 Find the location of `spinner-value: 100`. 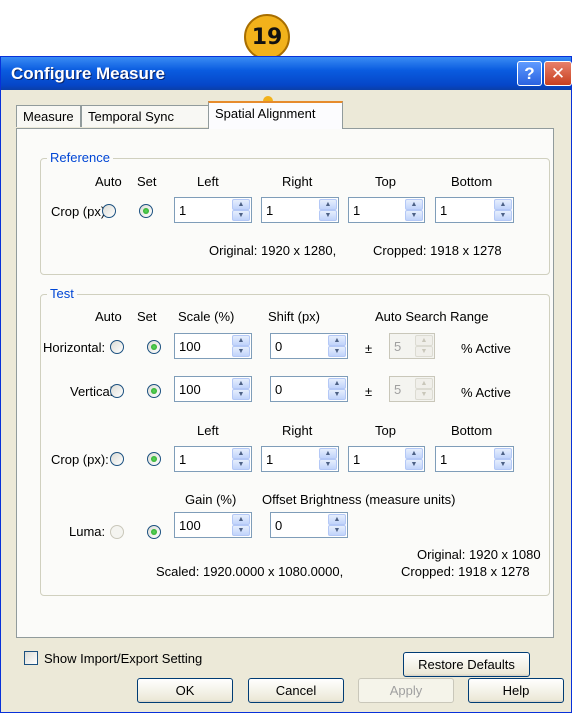

spinner-value: 100 is located at coordinates (190, 389).